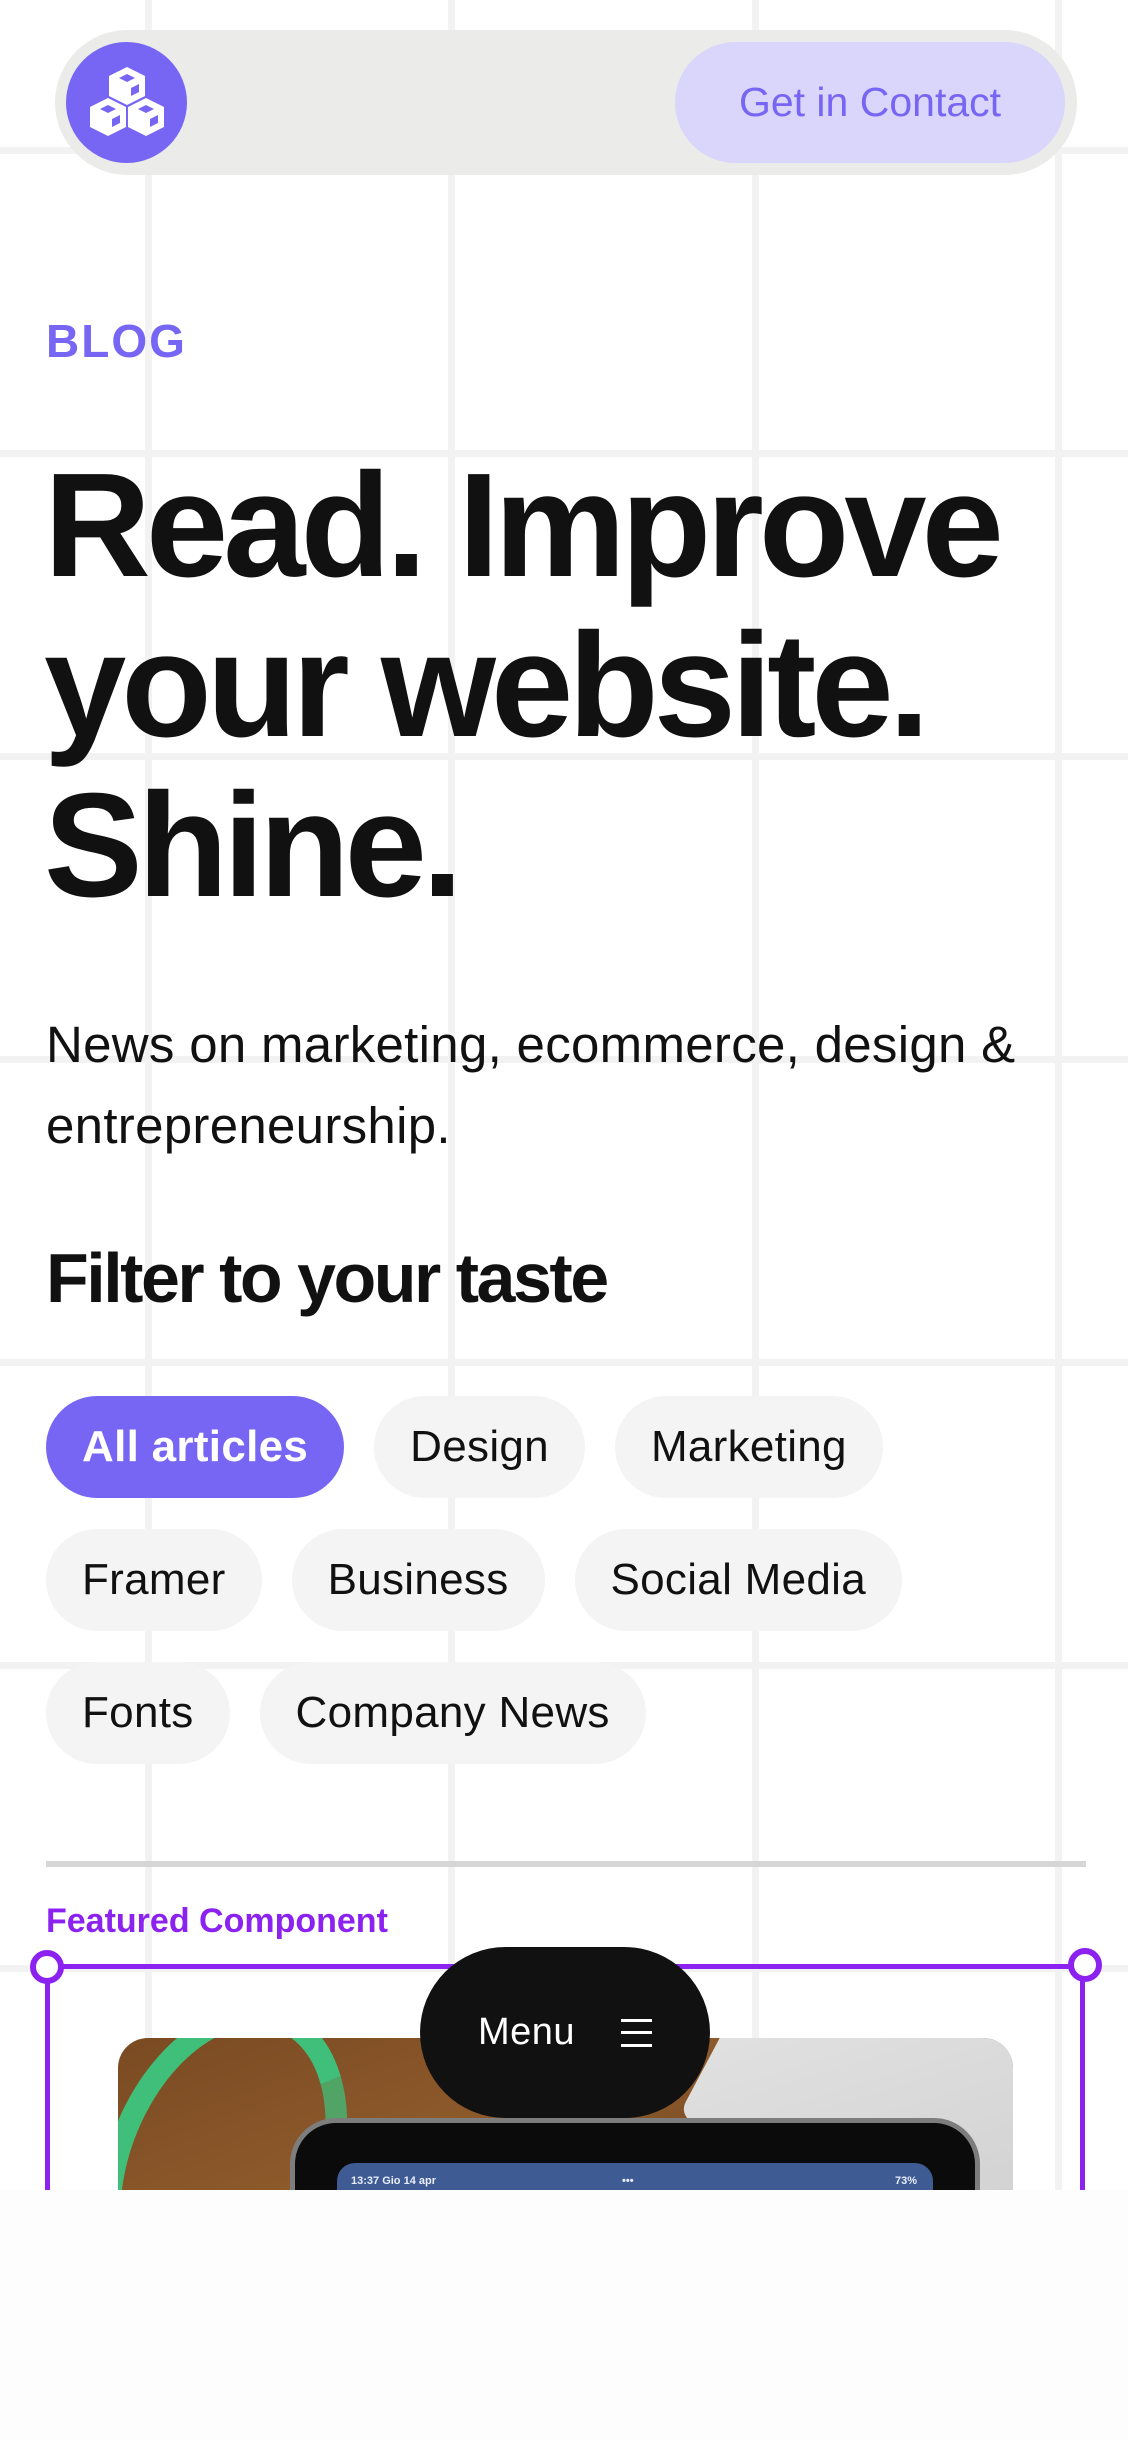  Describe the element at coordinates (479, 1447) in the screenshot. I see `filter-chip-design: Design` at that location.